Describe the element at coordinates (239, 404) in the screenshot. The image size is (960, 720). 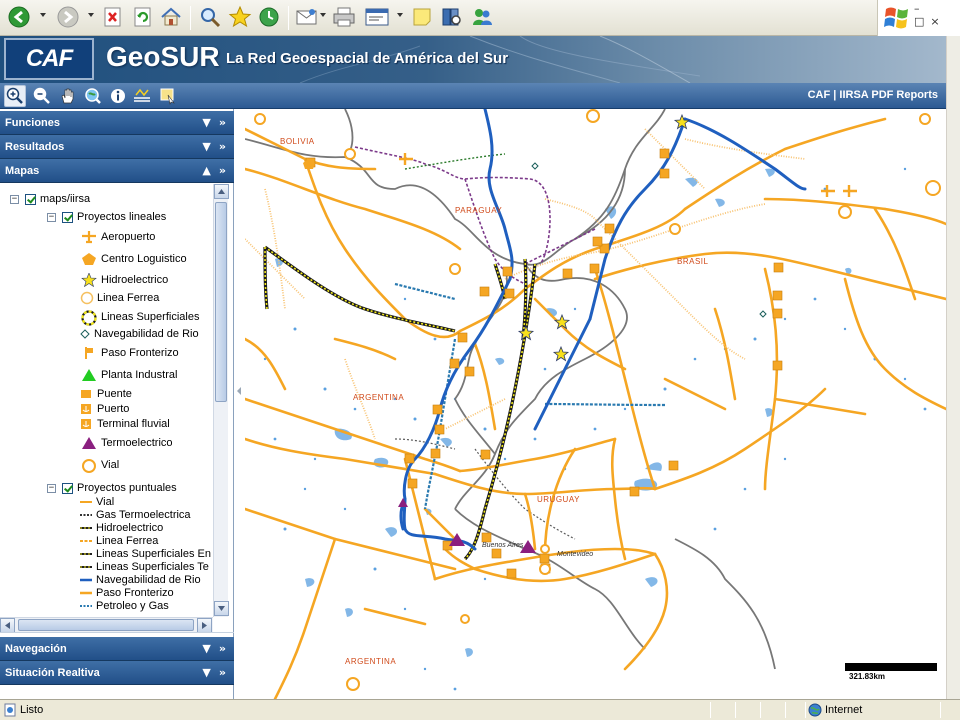
I see `panel-splitter` at that location.